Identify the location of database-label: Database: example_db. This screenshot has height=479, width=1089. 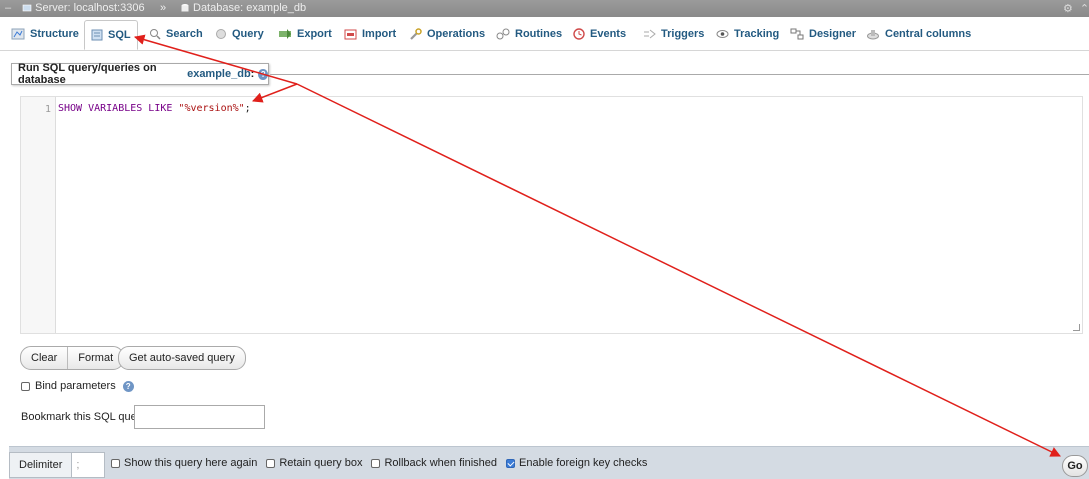
(249, 8).